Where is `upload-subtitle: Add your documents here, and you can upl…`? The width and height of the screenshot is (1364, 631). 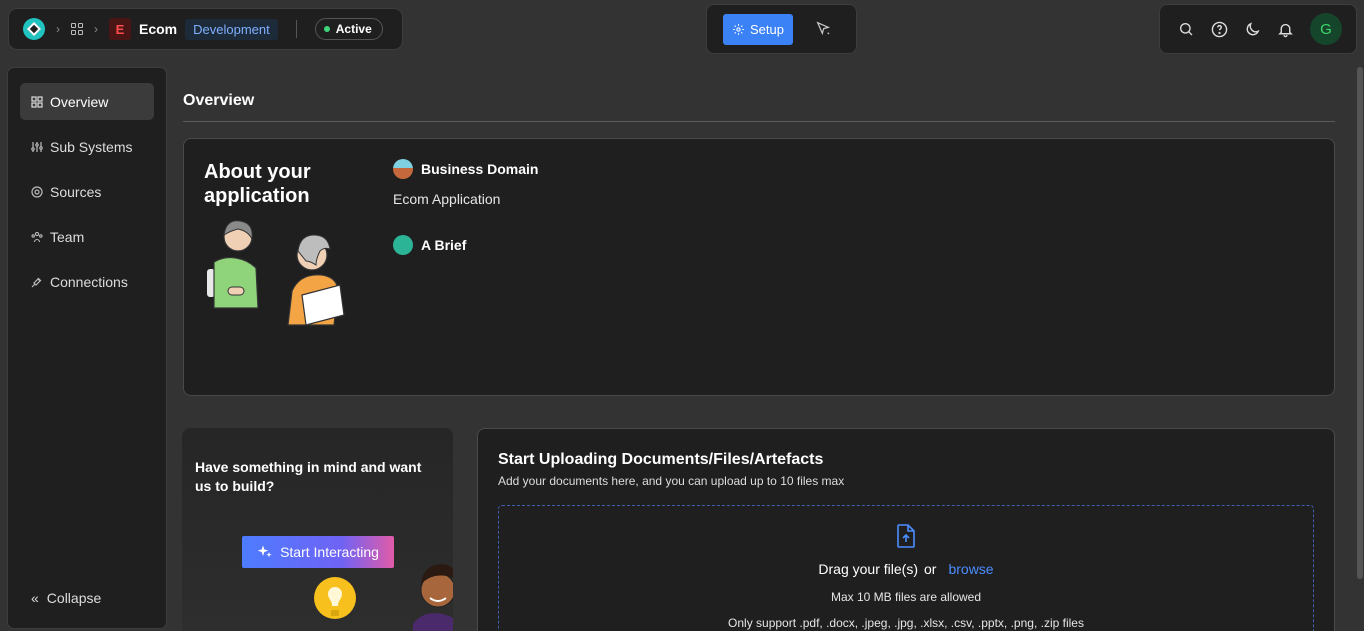
upload-subtitle: Add your documents here, and you can upl… is located at coordinates (671, 481).